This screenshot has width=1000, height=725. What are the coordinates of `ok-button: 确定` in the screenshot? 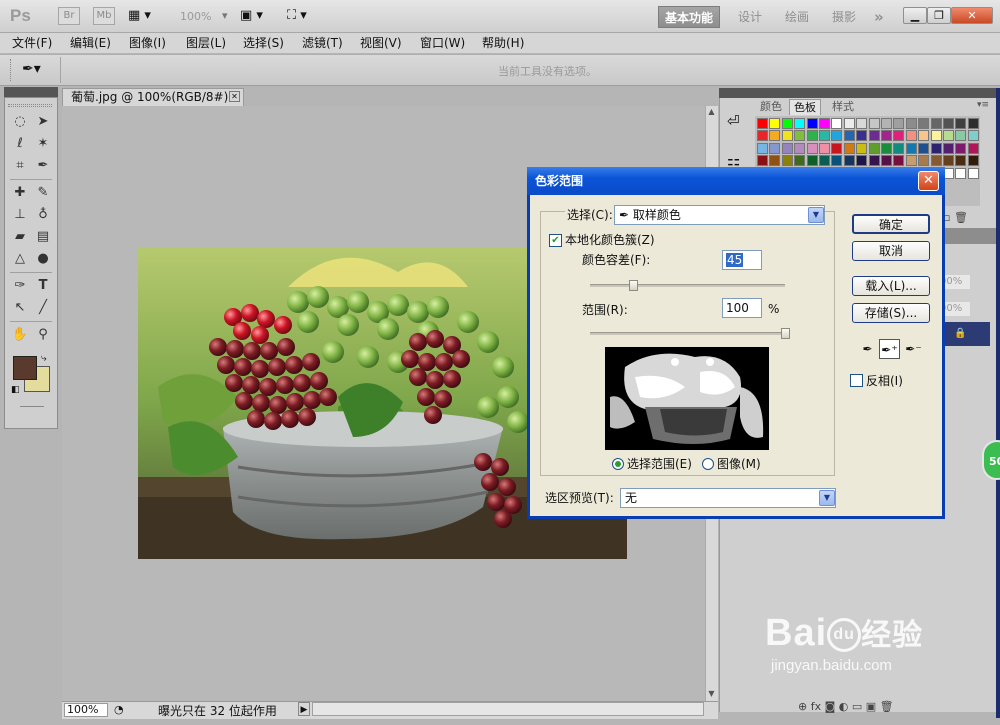 It's located at (891, 224).